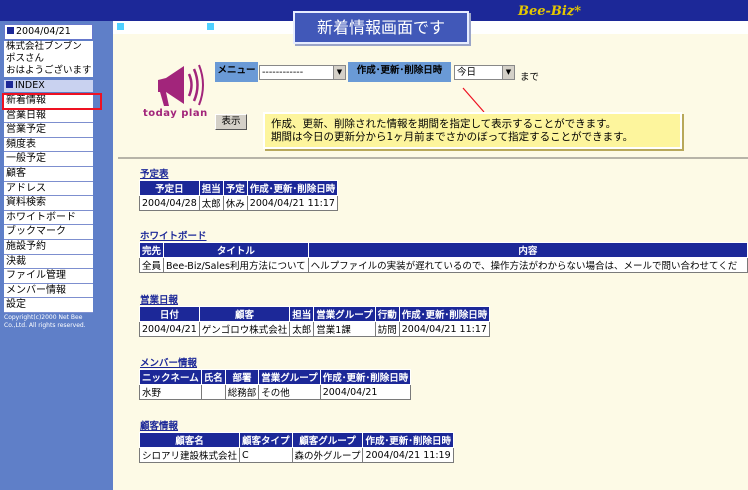 The width and height of the screenshot is (748, 490). Describe the element at coordinates (175, 113) in the screenshot. I see `logo-text: today plan` at that location.